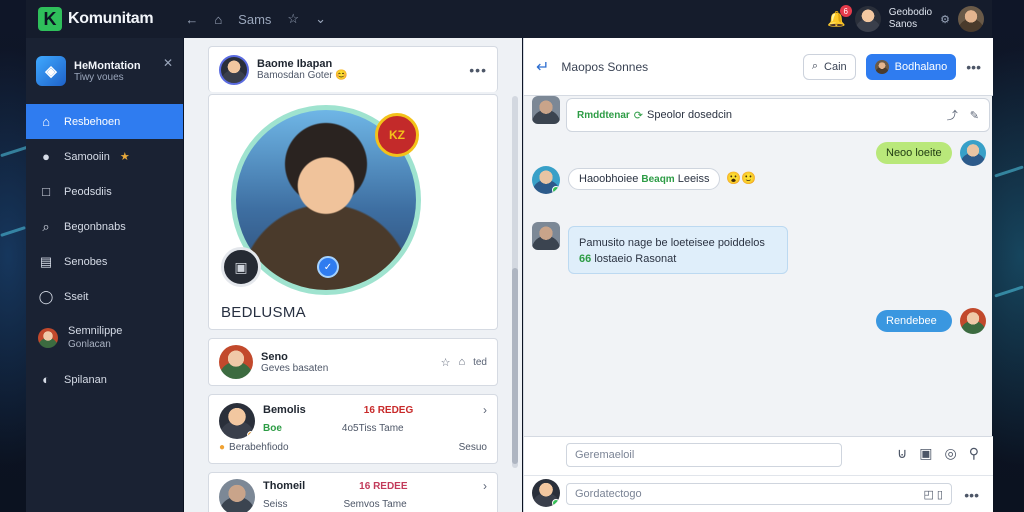 The image size is (1024, 512). I want to click on sidebar-item-documents: ▤ Senobes, so click(104, 261).